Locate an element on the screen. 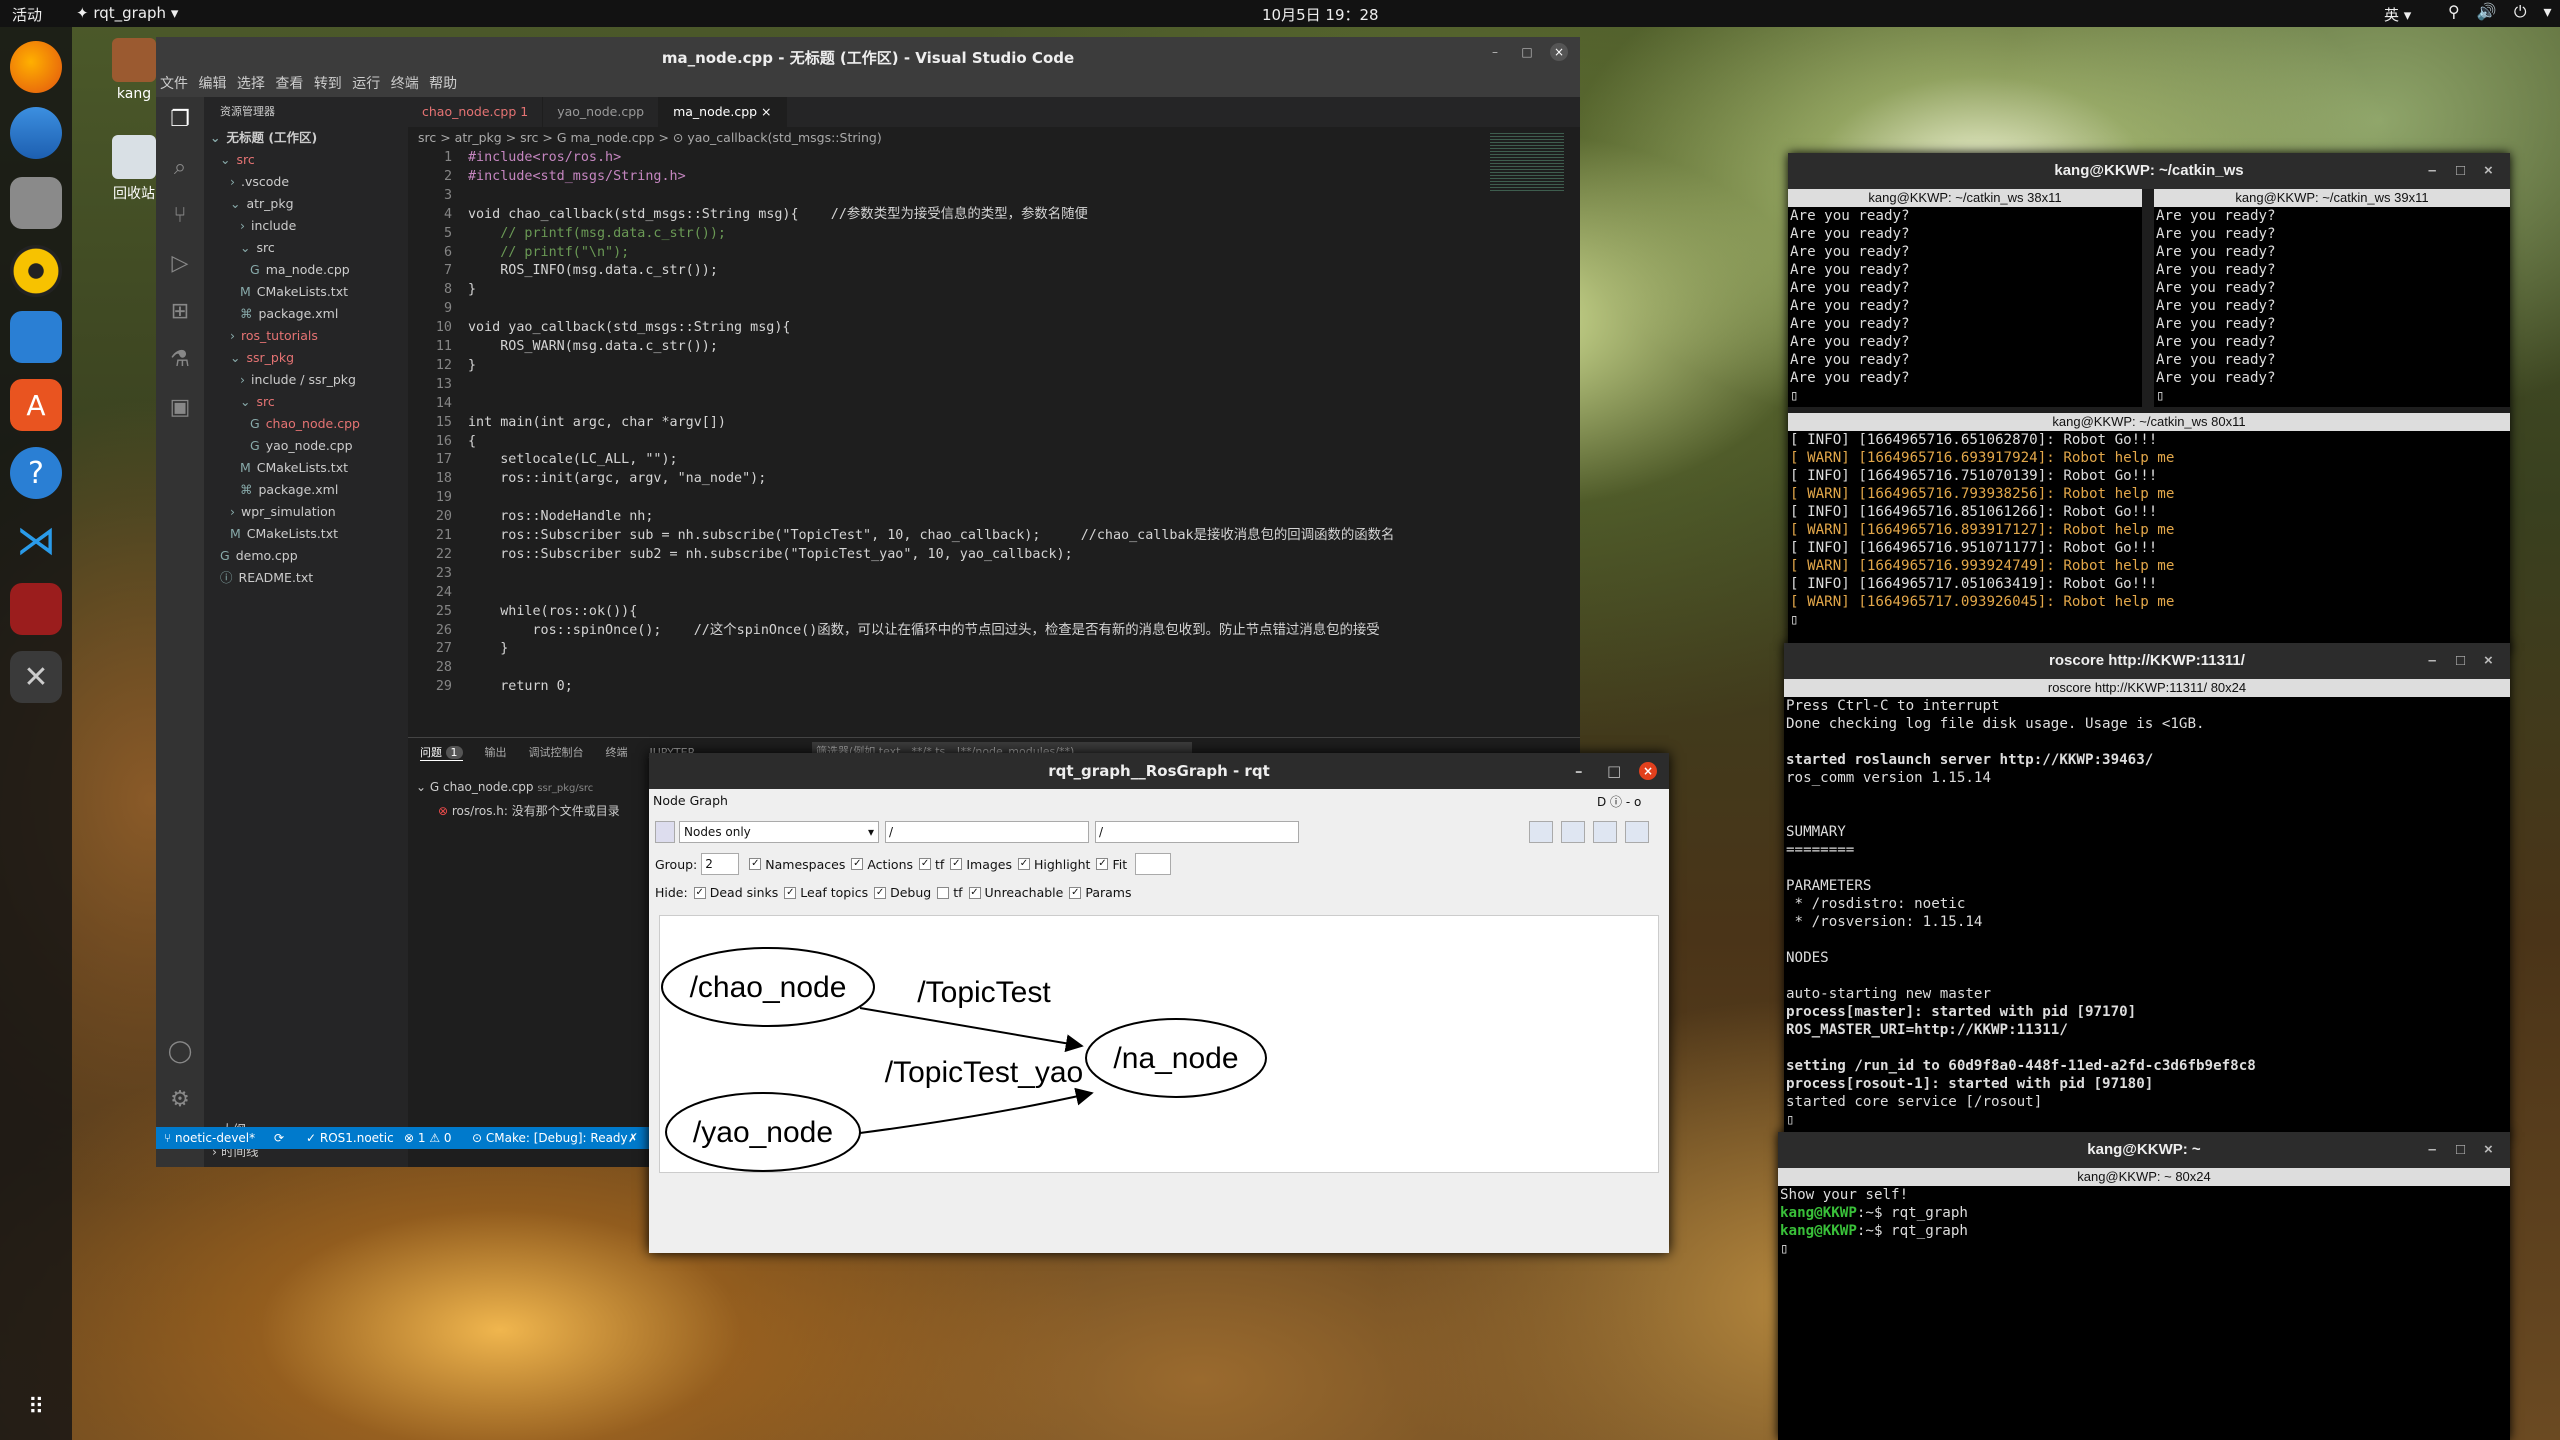  plugin-controls: D ⓘ - o is located at coordinates (1619, 801).